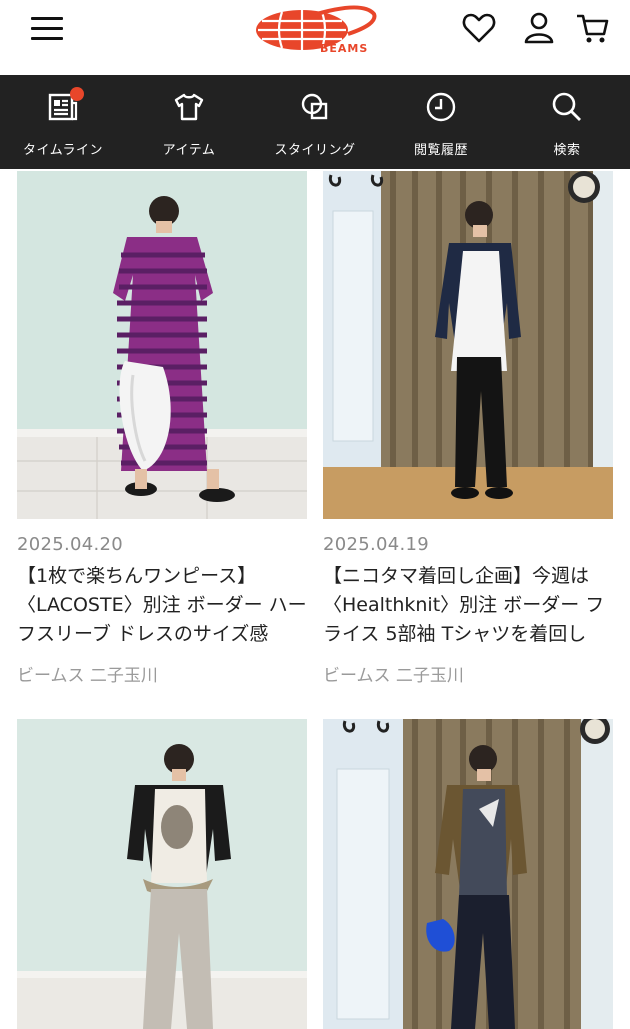 Image resolution: width=630 pixels, height=1029 pixels. I want to click on nav-search: 検索, so click(567, 122).